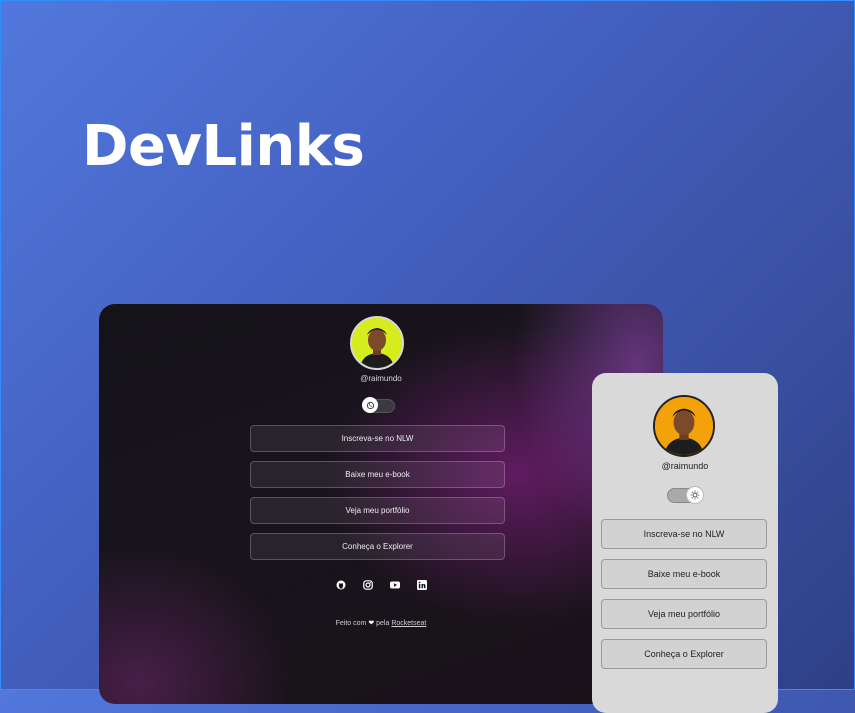 Image resolution: width=855 pixels, height=713 pixels. What do you see at coordinates (408, 623) in the screenshot?
I see `rocketseat-link: Rocketseat` at bounding box center [408, 623].